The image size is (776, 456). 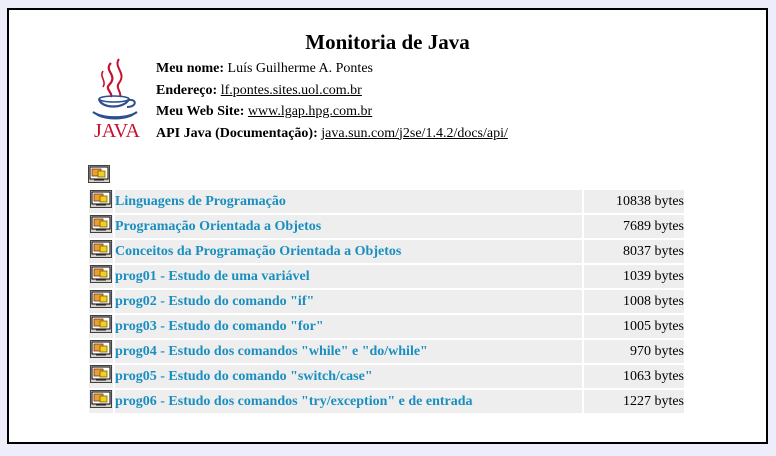 What do you see at coordinates (200, 111) in the screenshot?
I see `website-label: Meu Web Site:` at bounding box center [200, 111].